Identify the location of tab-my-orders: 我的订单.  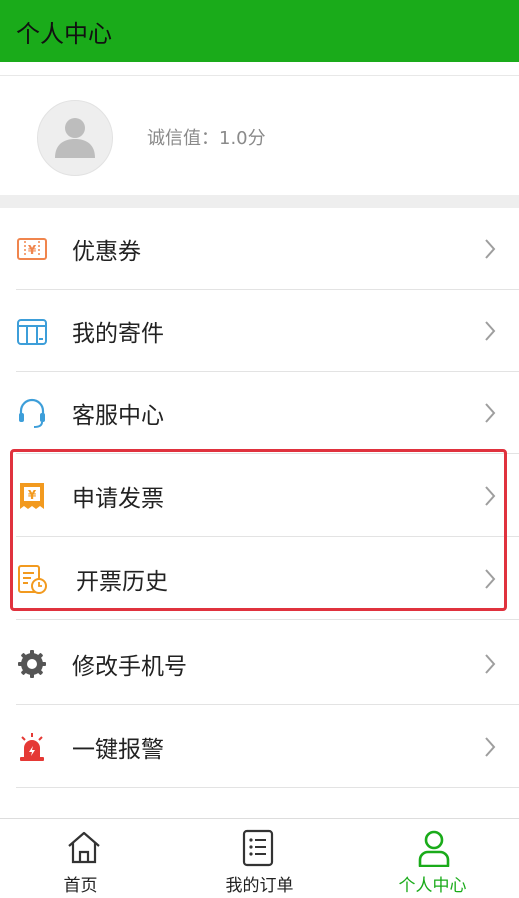
(259, 858).